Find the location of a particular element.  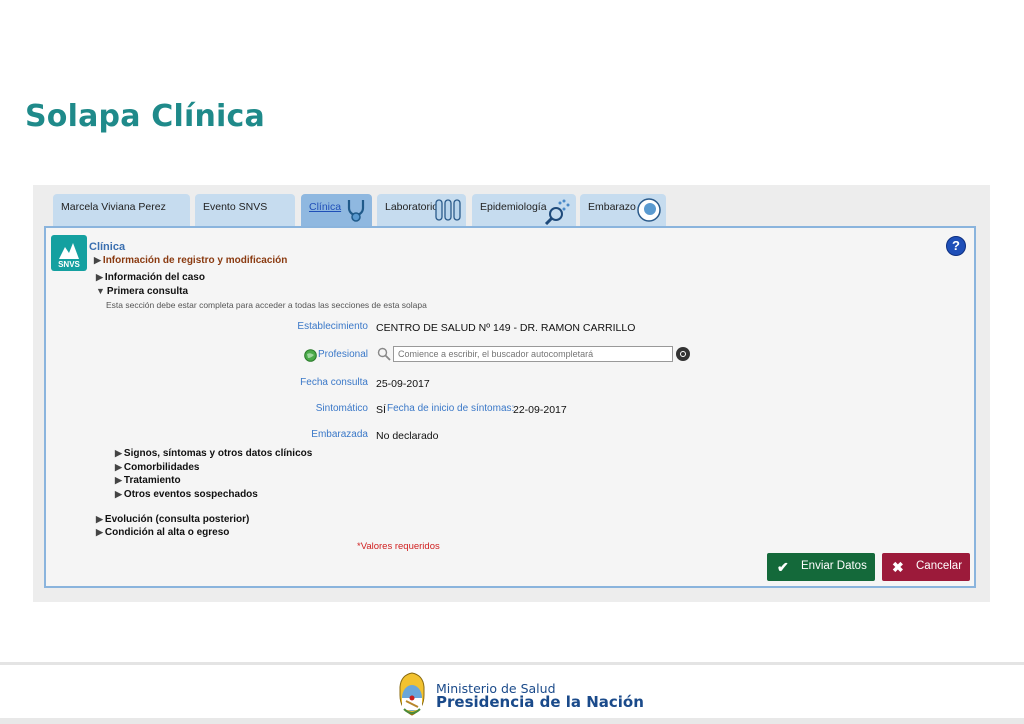

sintomatico-label: Sintomático is located at coordinates (341, 408).